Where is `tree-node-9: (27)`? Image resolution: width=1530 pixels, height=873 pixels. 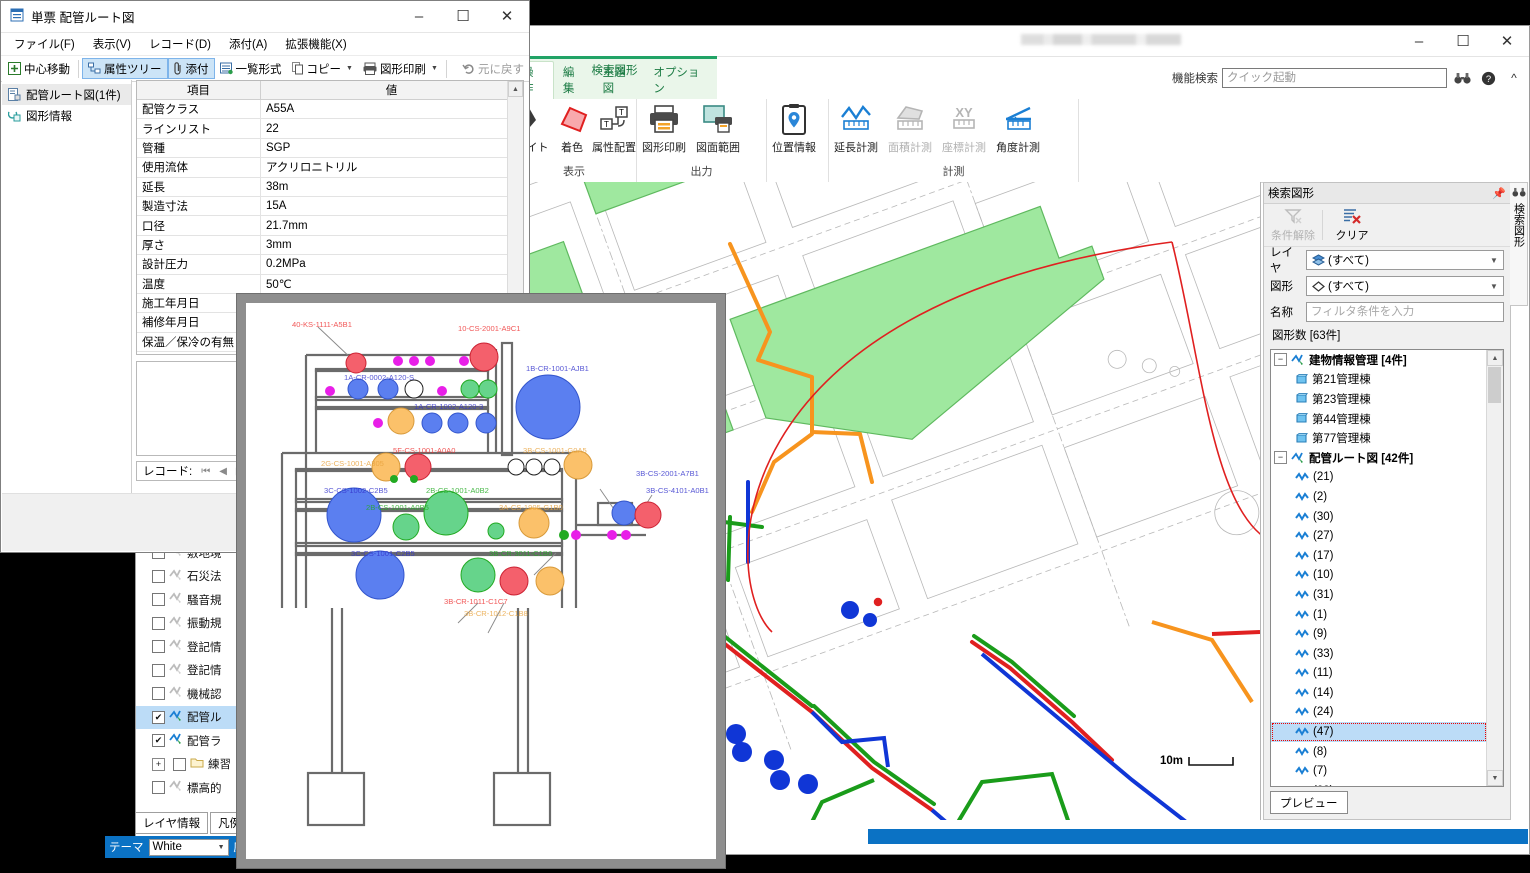 tree-node-9: (27) is located at coordinates (1379, 536).